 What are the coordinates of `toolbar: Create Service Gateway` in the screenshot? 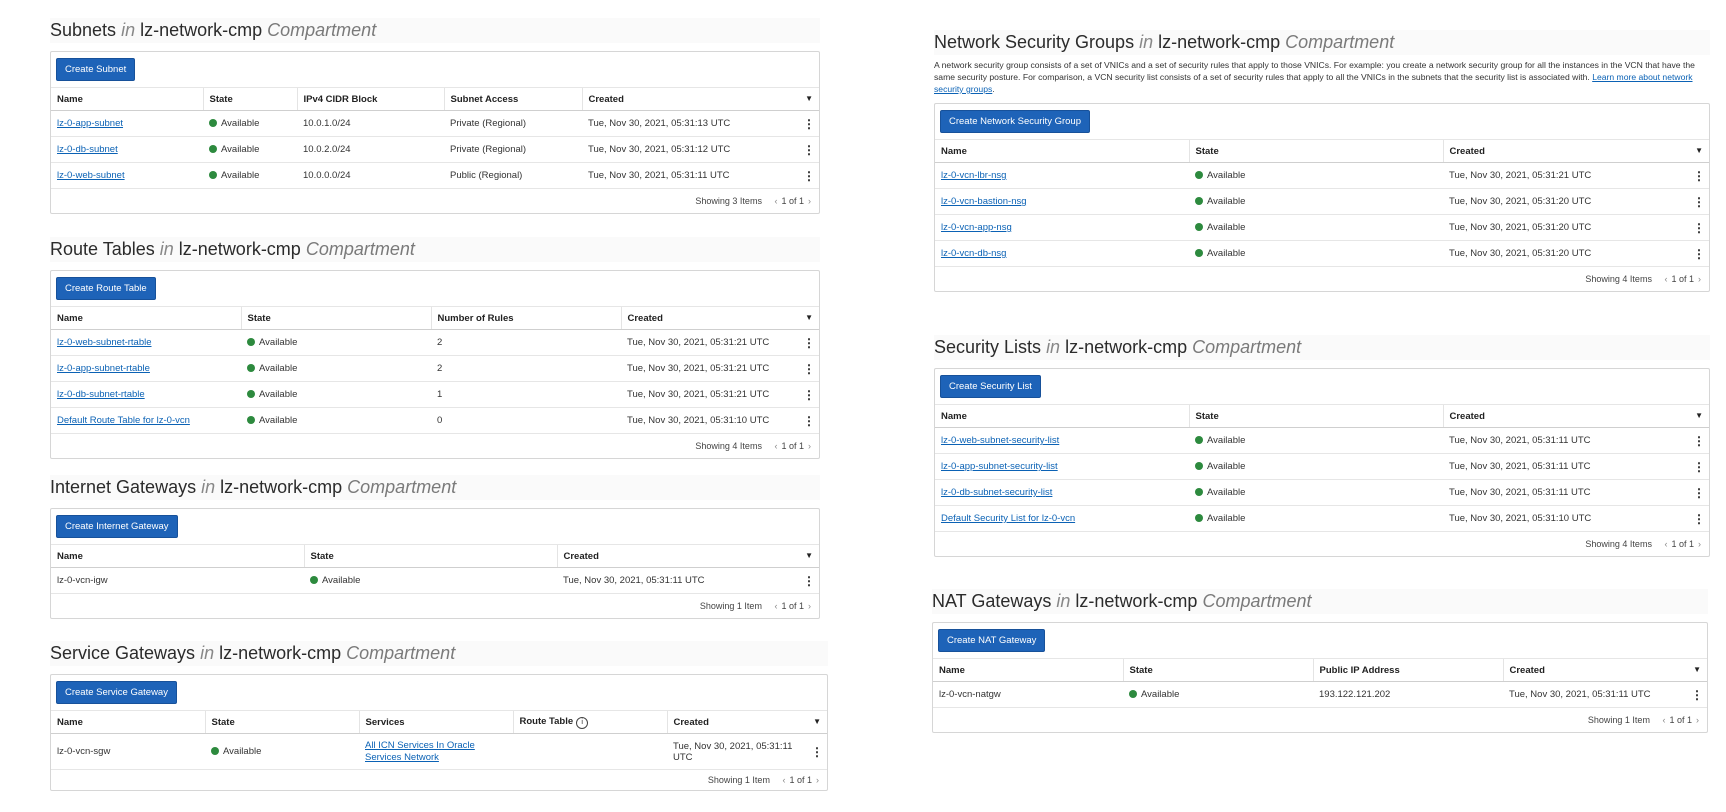 It's located at (439, 693).